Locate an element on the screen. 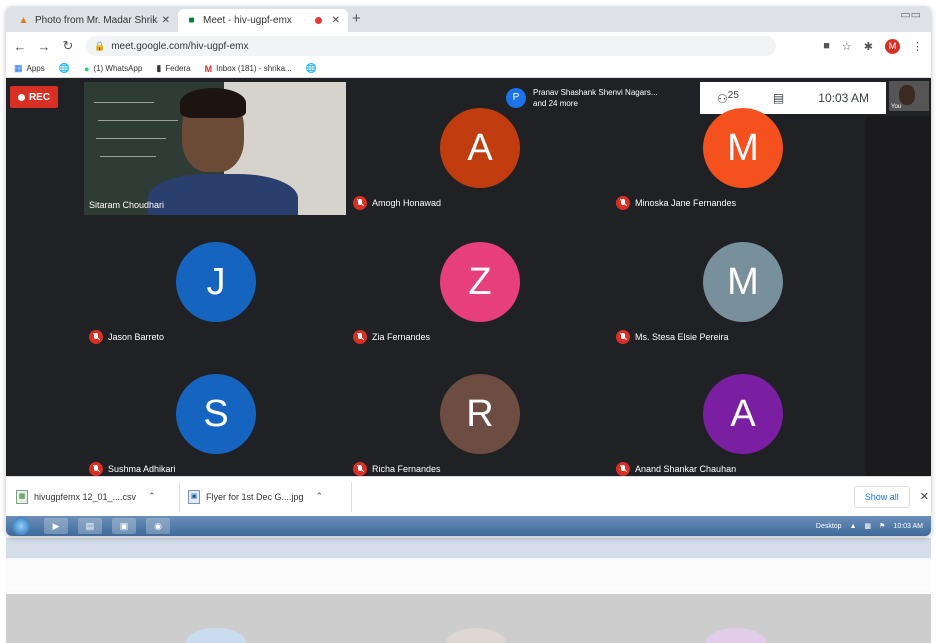 Image resolution: width=937 pixels, height=643 pixels. participant-tile: R Richa Fernandes is located at coordinates (479, 412).